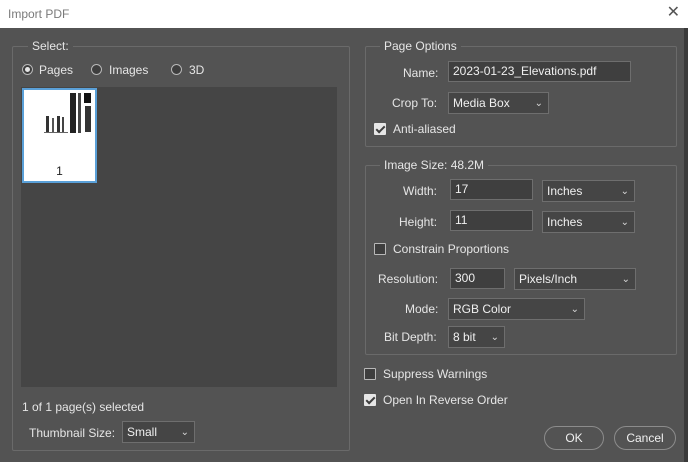 The width and height of the screenshot is (688, 462). Describe the element at coordinates (645, 438) in the screenshot. I see `cancel-button: Cancel` at that location.